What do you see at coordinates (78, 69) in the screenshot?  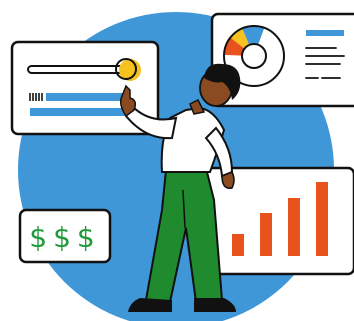 I see `slider-track` at bounding box center [78, 69].